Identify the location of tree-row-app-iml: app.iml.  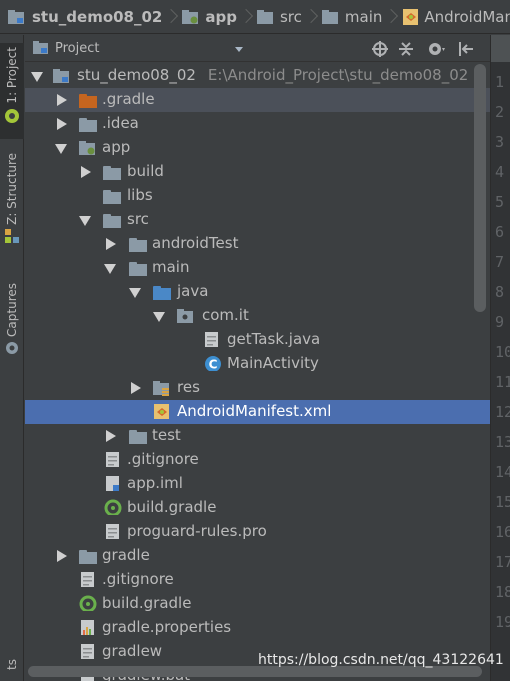
(257, 484).